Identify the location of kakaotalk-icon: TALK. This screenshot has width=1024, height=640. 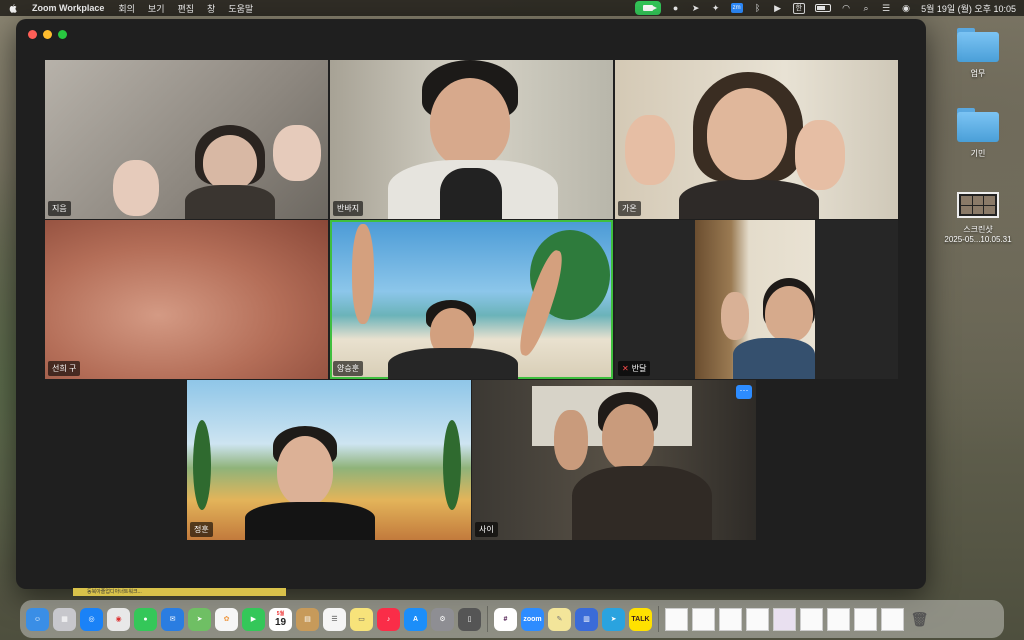
(640, 619).